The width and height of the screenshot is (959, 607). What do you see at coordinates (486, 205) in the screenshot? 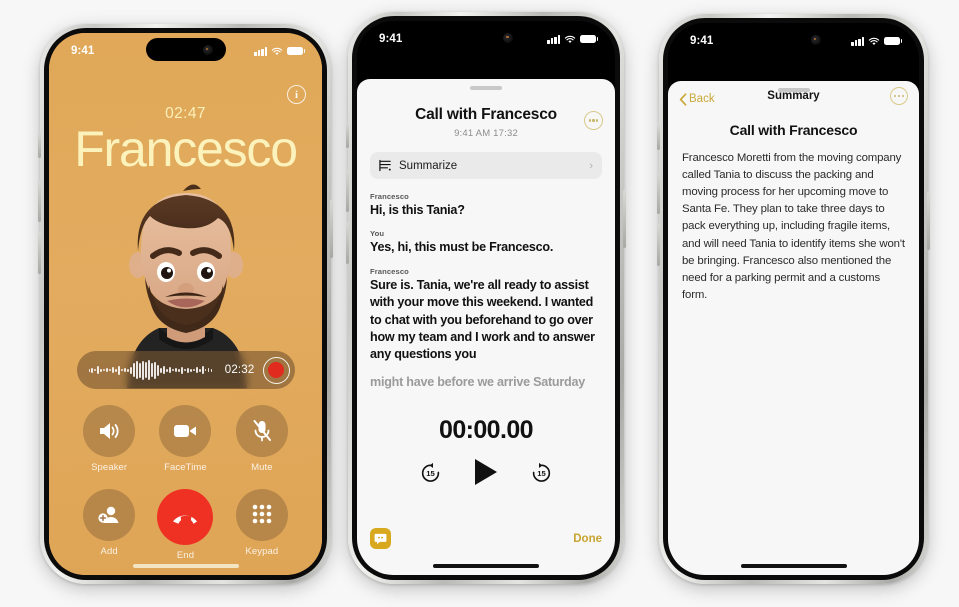
I see `transcript-entry: Francesco Hi, is this Tania?` at bounding box center [486, 205].